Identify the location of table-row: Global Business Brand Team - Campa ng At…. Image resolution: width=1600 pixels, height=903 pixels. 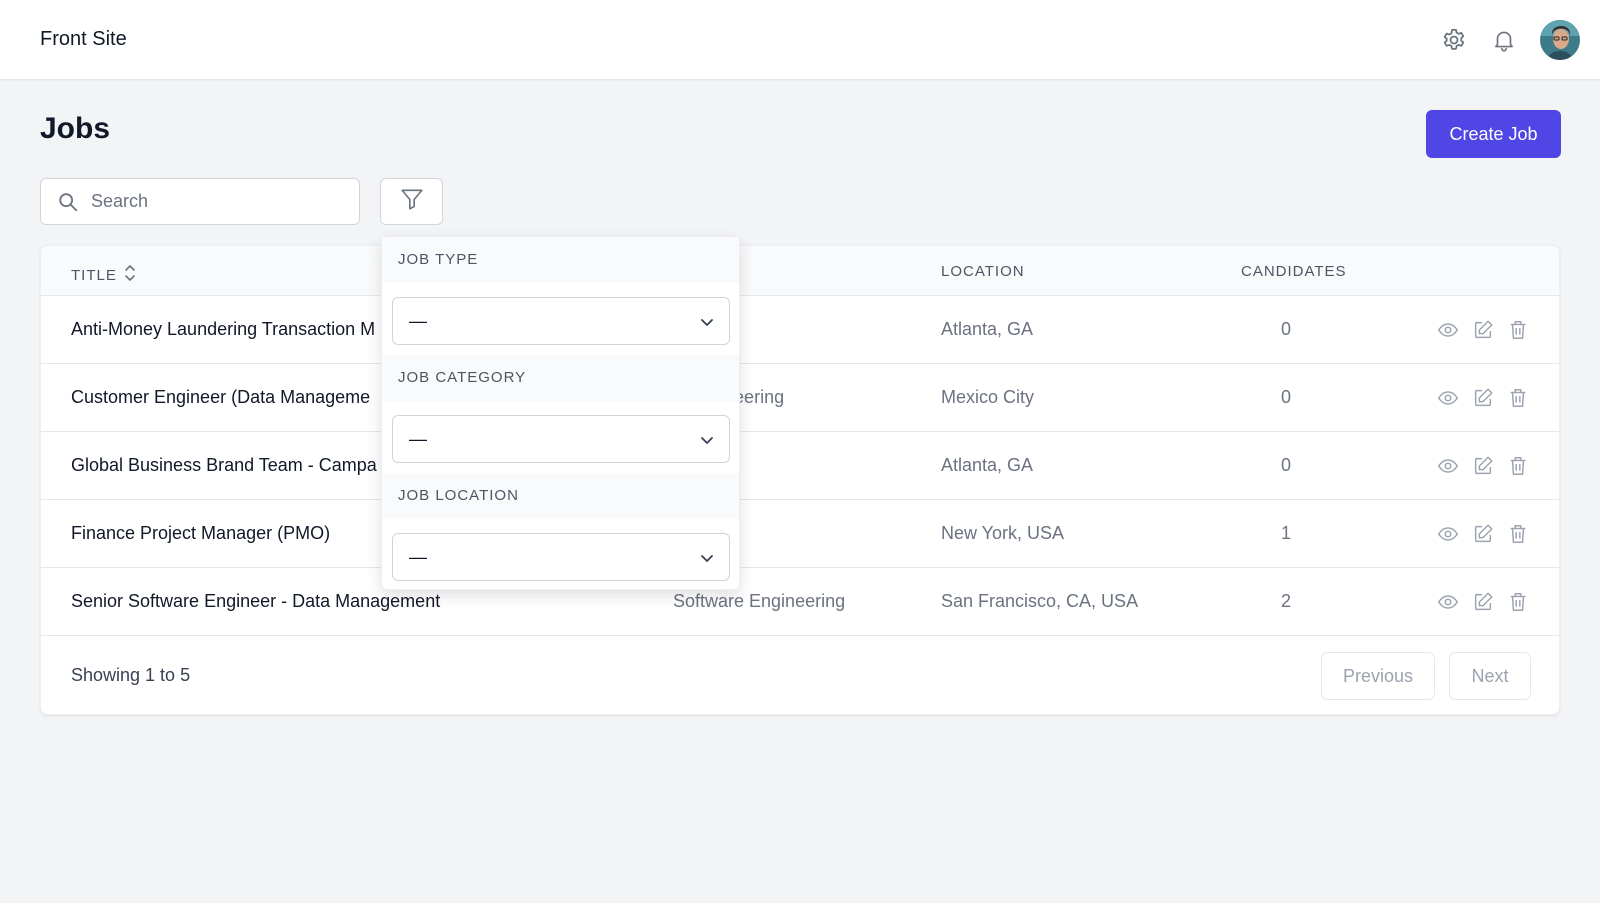
(800, 466).